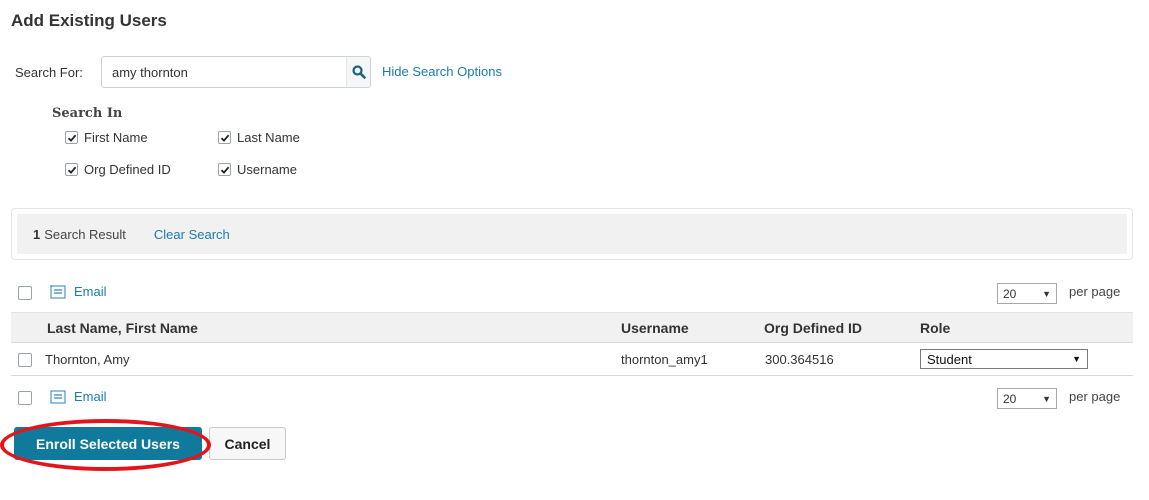 Image resolution: width=1149 pixels, height=500 pixels. Describe the element at coordinates (116, 137) in the screenshot. I see `first-name-label: First Name` at that location.